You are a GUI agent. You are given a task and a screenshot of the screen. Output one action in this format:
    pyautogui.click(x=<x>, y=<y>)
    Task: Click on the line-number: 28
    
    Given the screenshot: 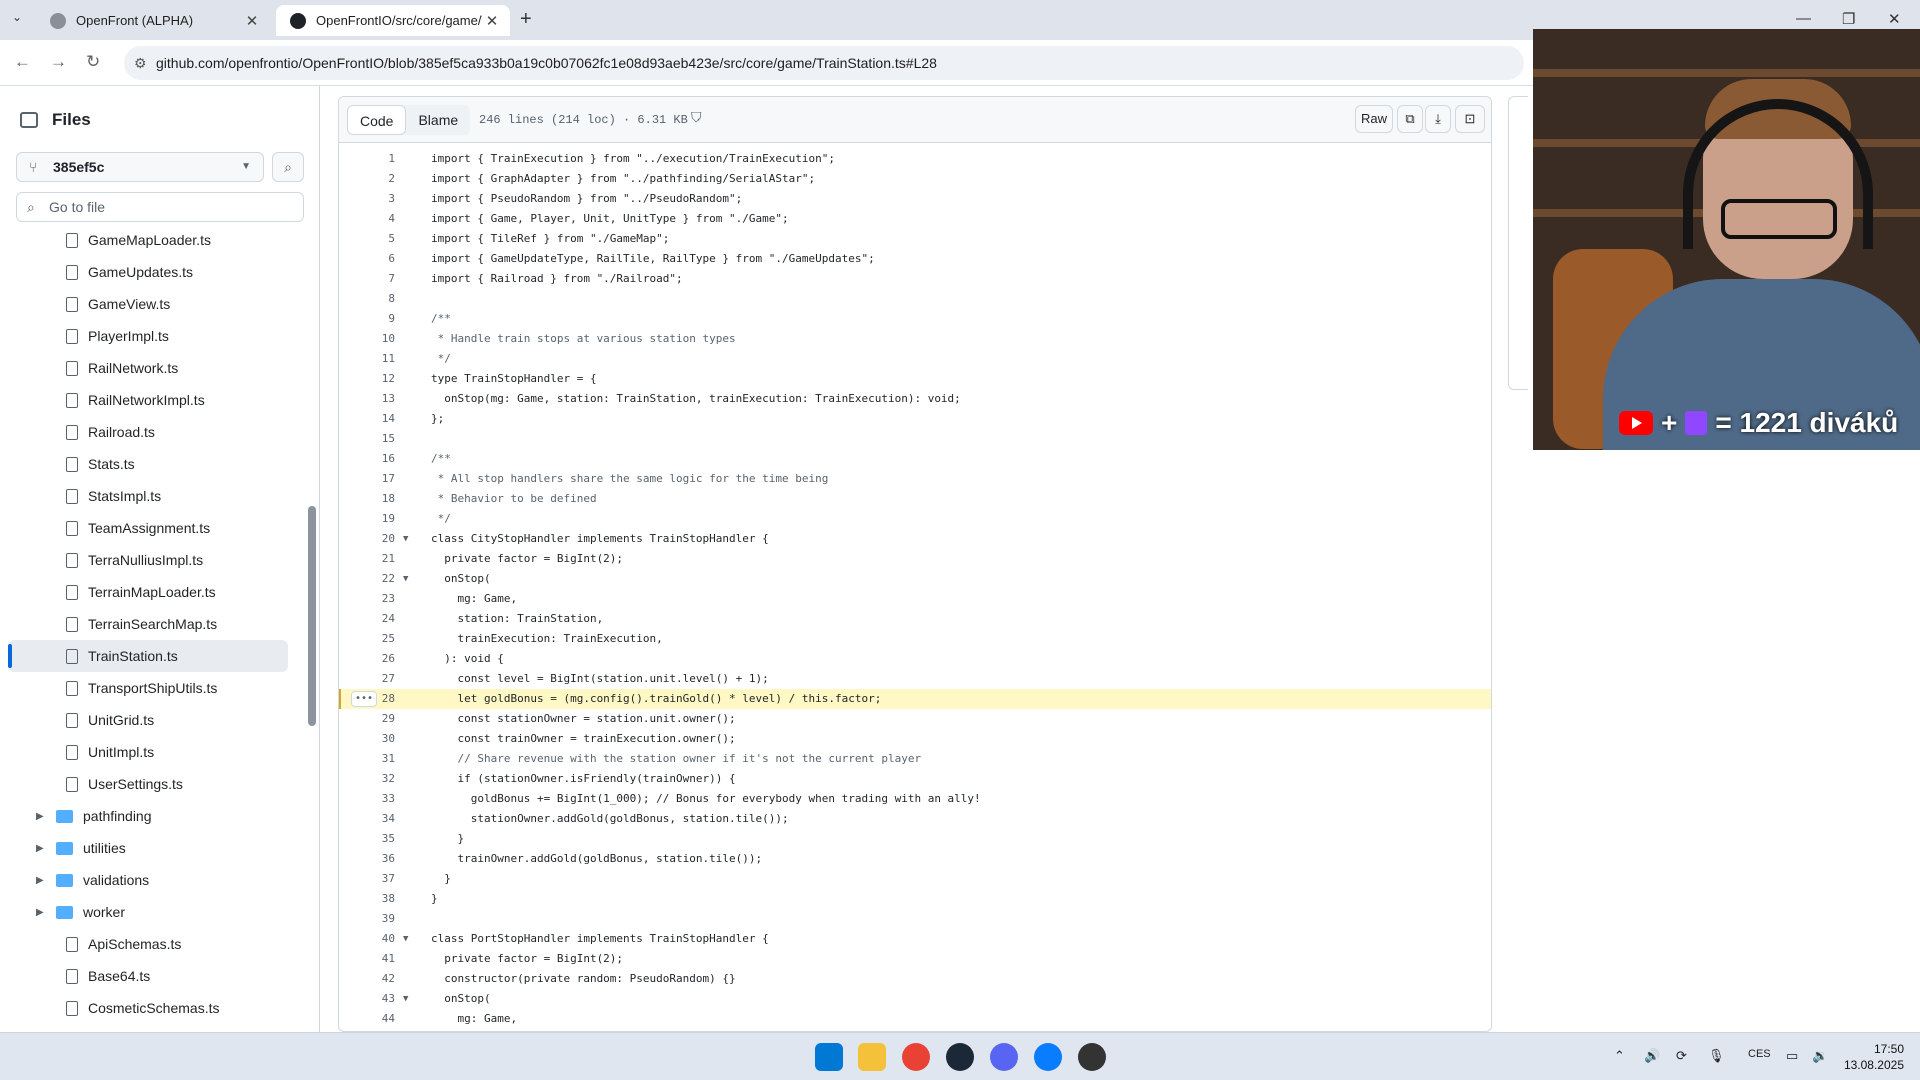 What is the action you would take?
    pyautogui.click(x=367, y=699)
    